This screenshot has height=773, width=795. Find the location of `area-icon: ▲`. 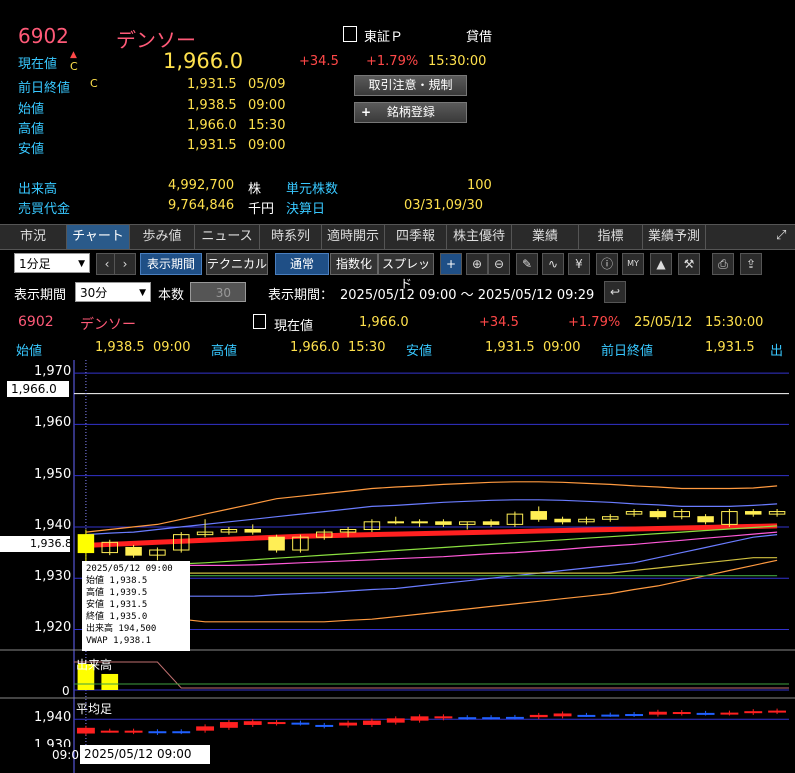

area-icon: ▲ is located at coordinates (661, 264).